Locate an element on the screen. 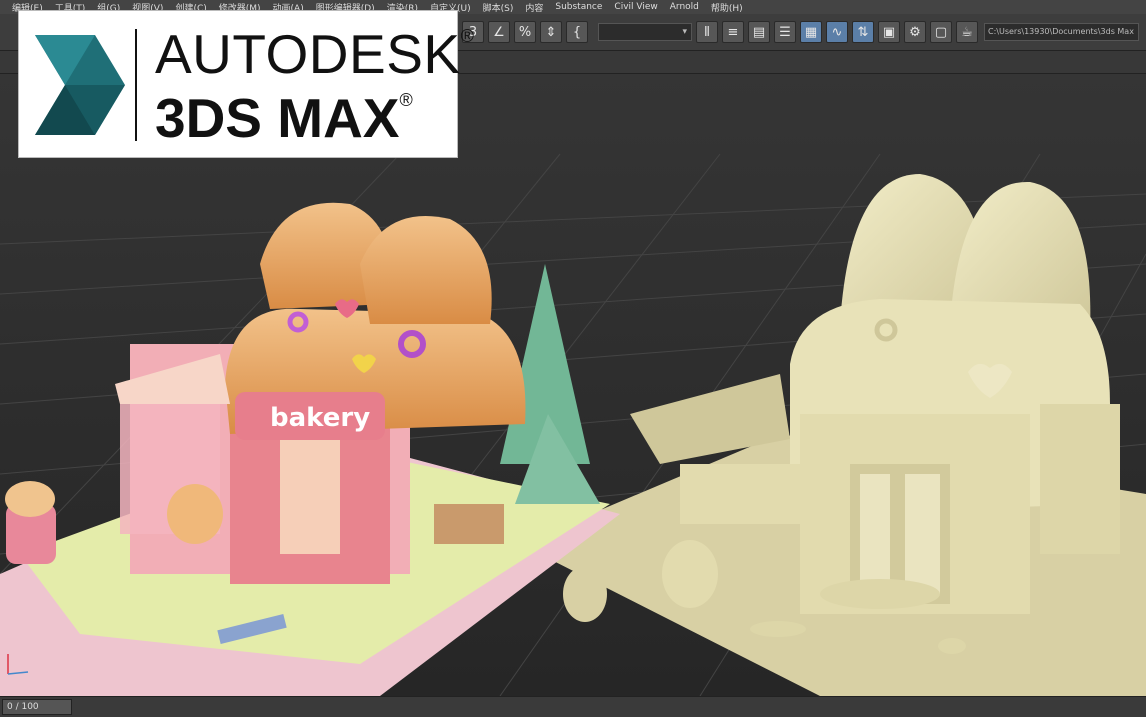  spinner-snap-icon: ⇕ is located at coordinates (551, 32).